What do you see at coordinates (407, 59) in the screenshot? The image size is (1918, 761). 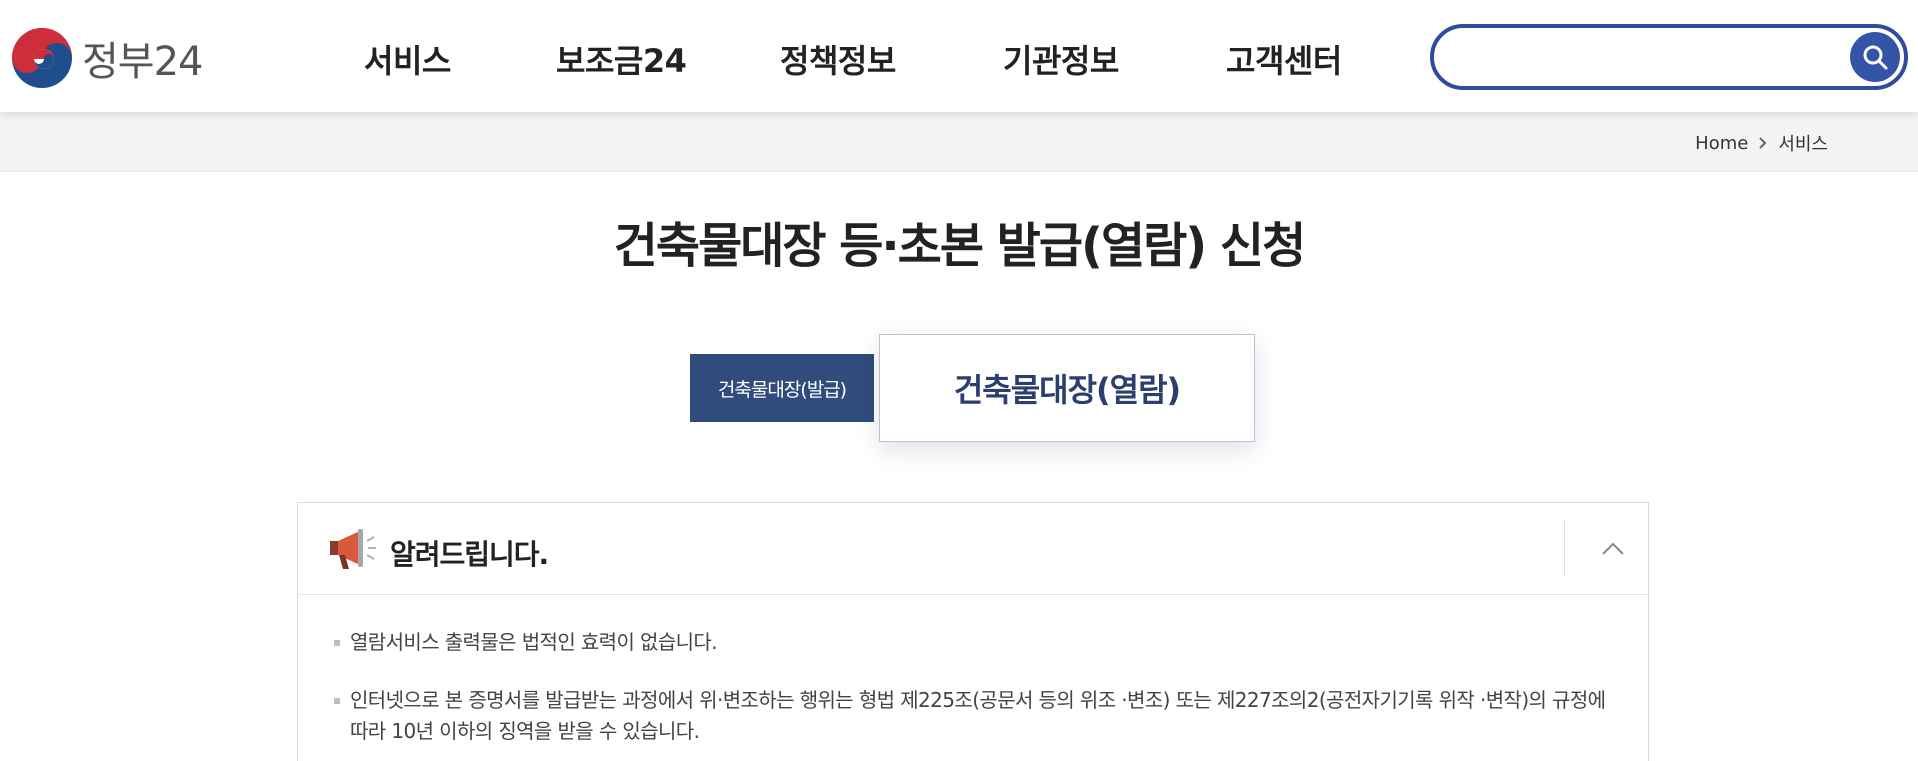 I see `nav-item-services: 서비스` at bounding box center [407, 59].